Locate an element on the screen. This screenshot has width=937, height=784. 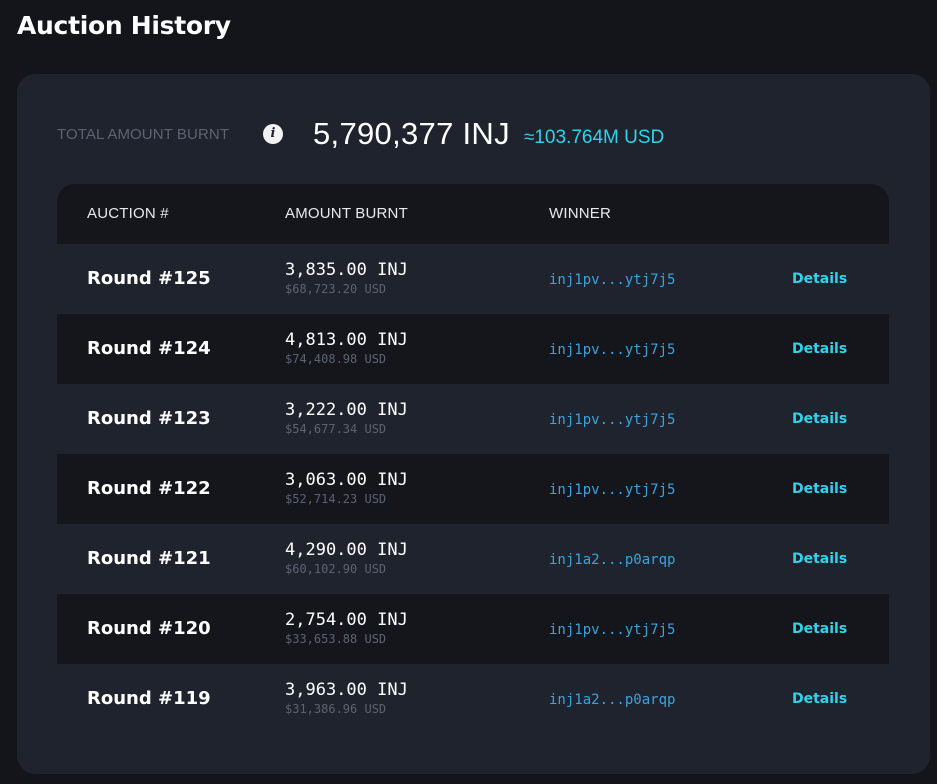
amount-usd: $60,102.90 USD is located at coordinates (336, 569).